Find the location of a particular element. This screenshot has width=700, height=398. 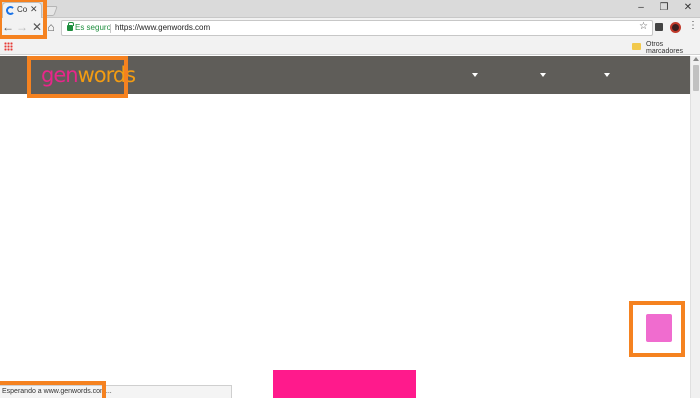

window-close-button: ✕ is located at coordinates (688, 7).